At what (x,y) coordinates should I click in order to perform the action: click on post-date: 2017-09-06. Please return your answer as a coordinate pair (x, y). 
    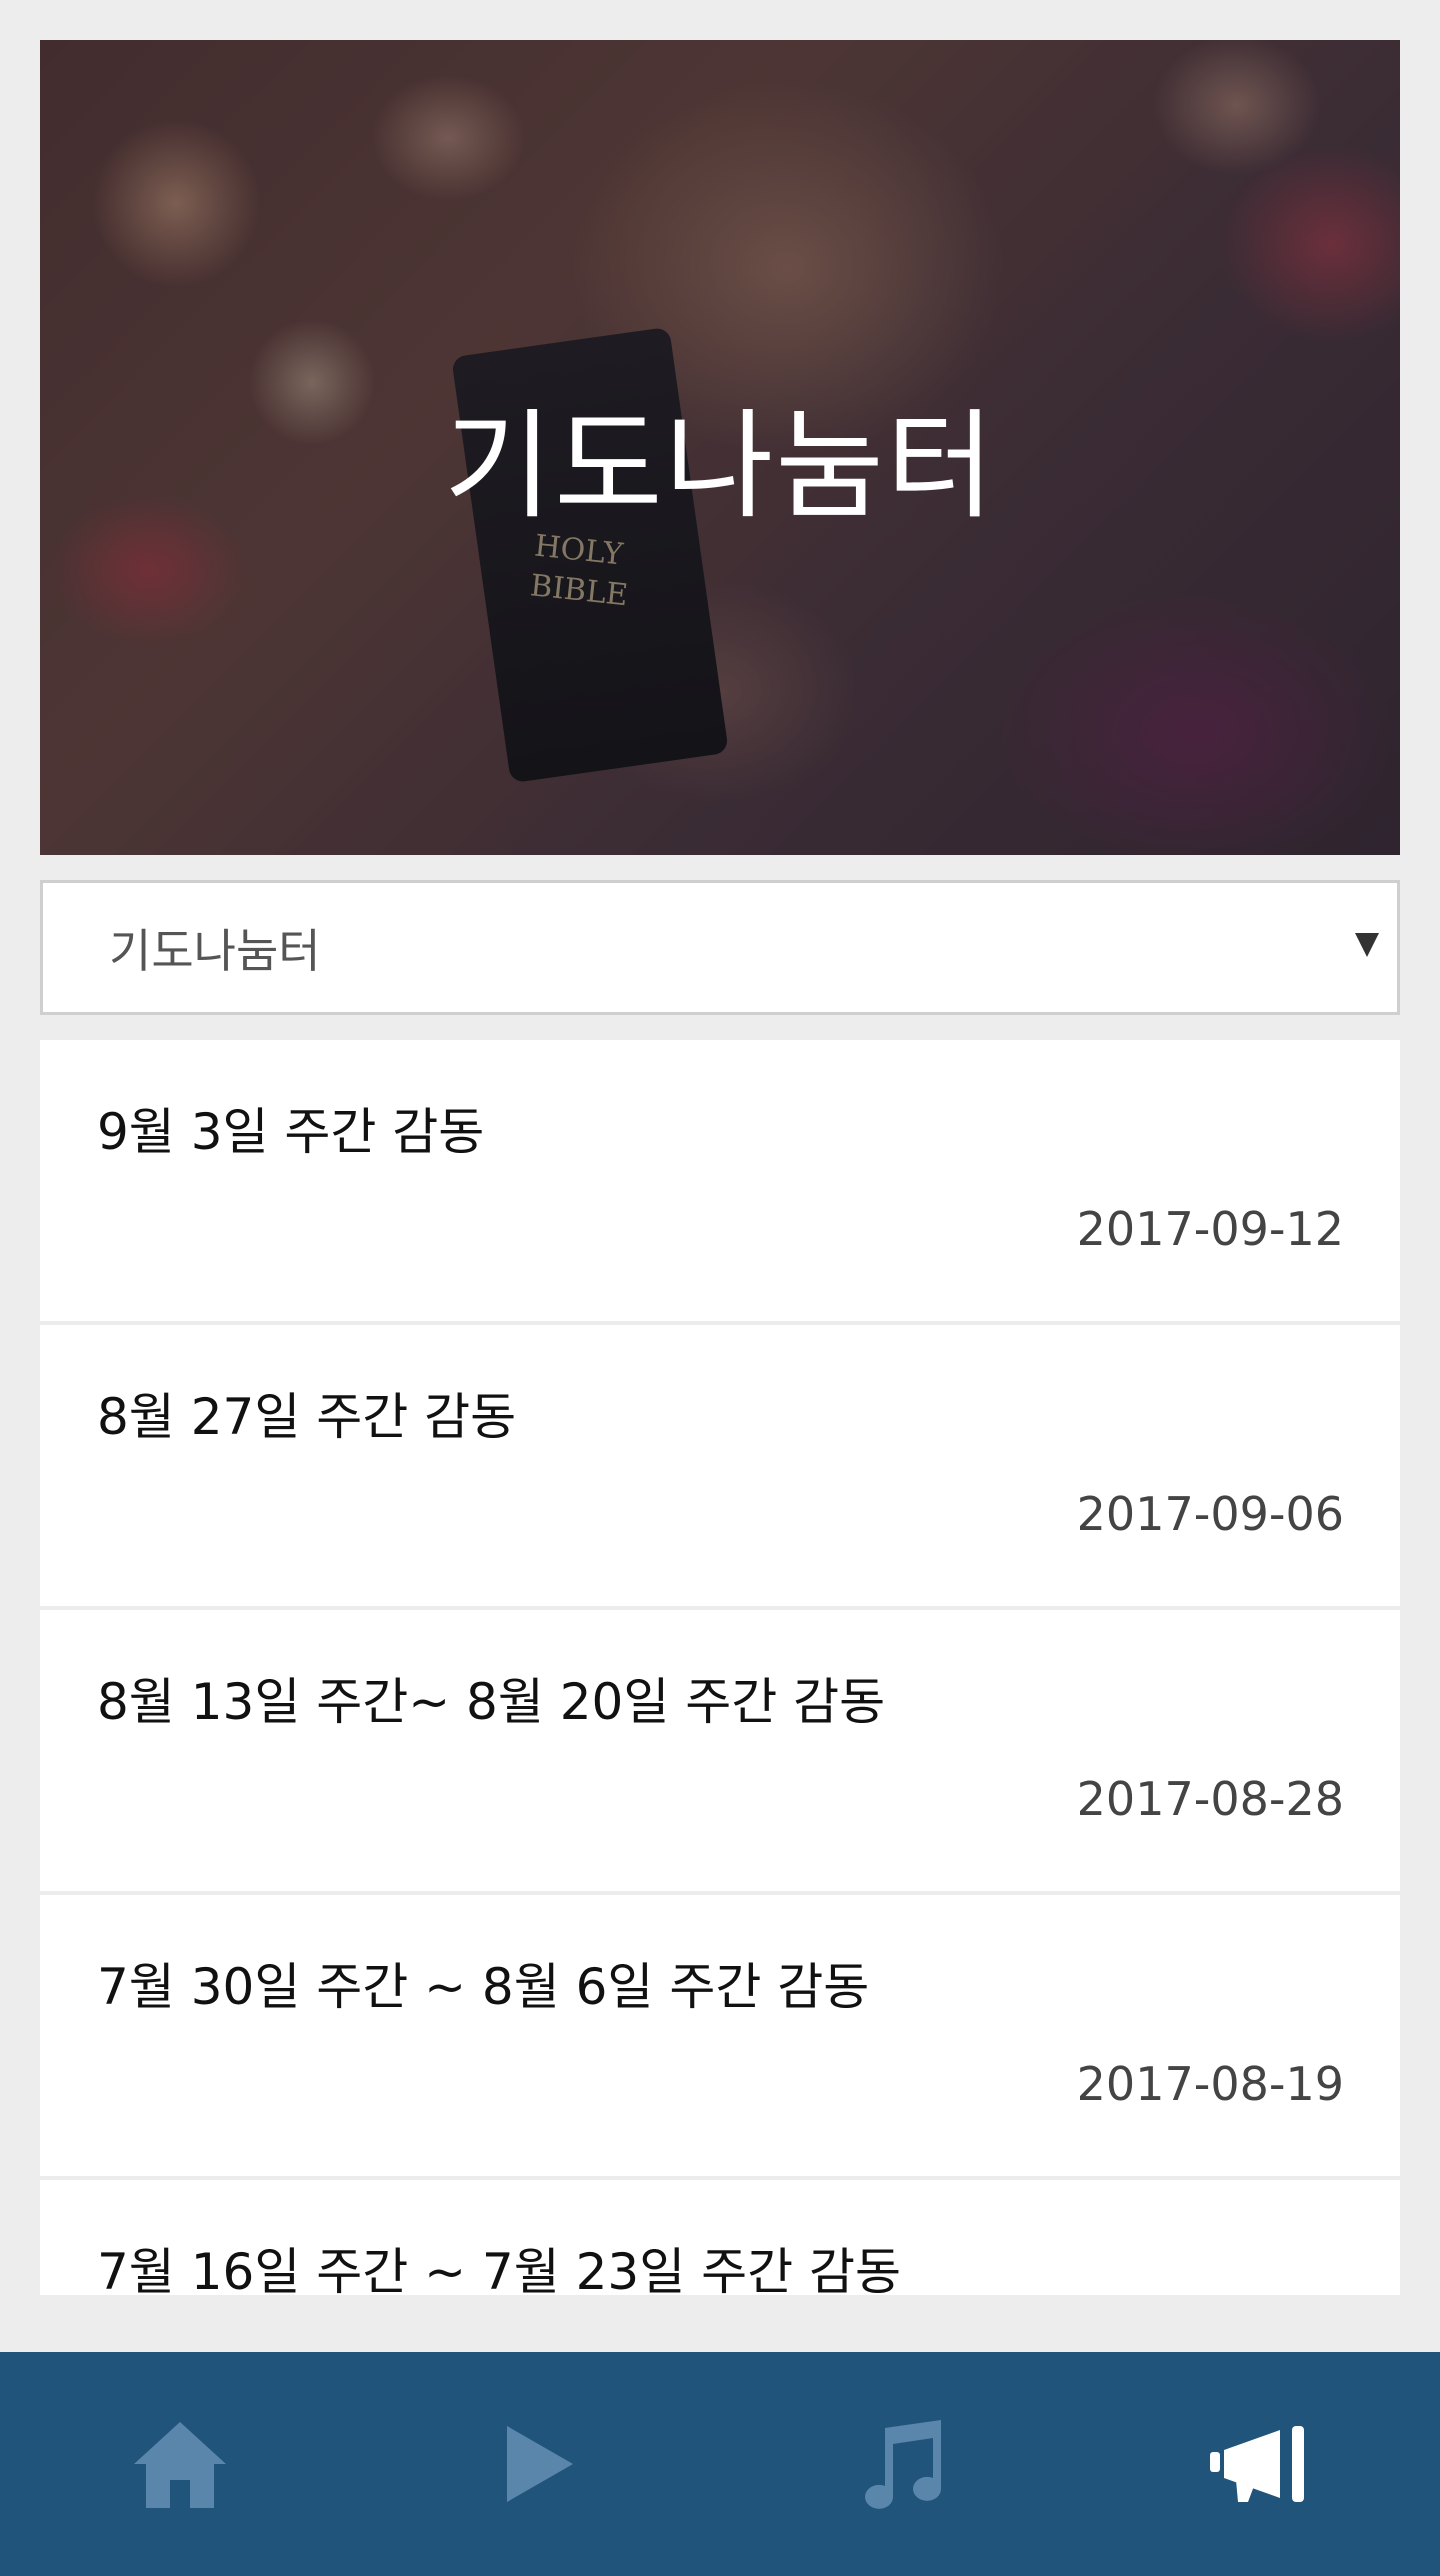
    Looking at the image, I should click on (1210, 1514).